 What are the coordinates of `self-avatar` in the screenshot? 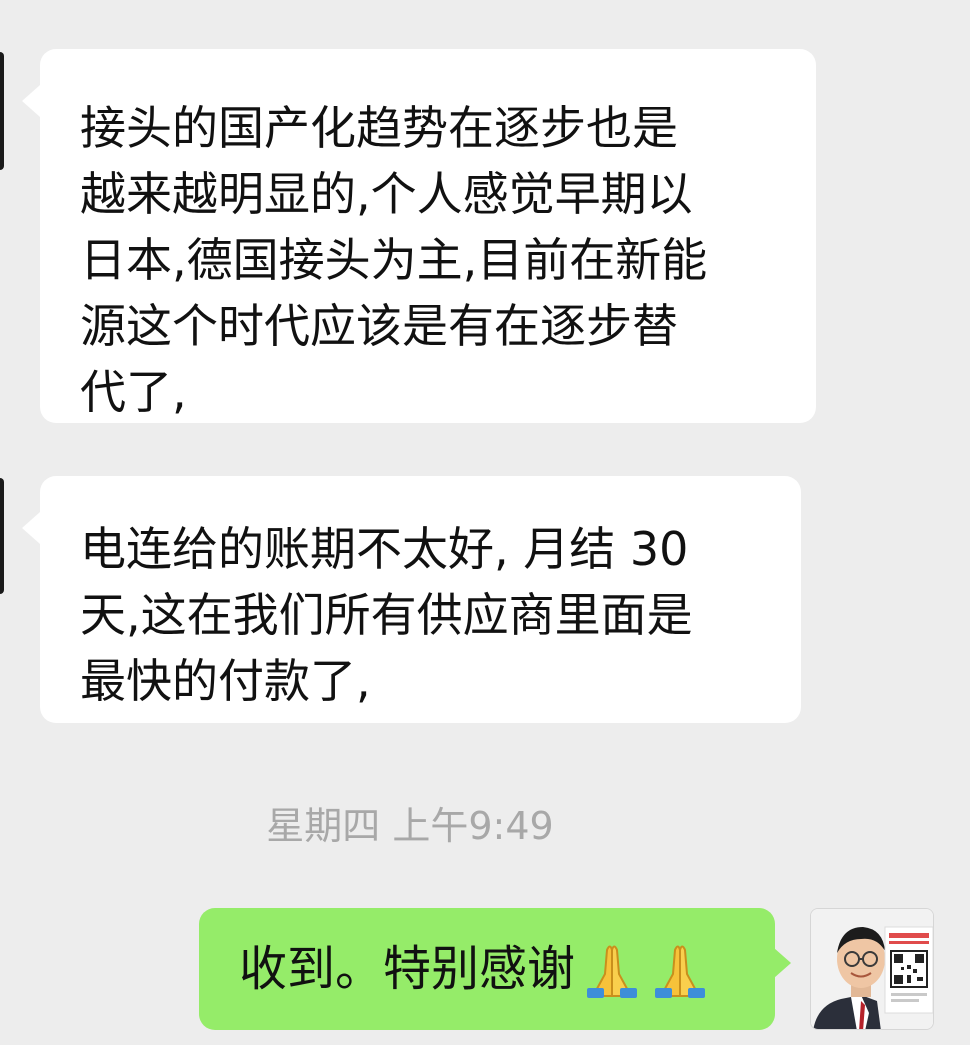 It's located at (872, 969).